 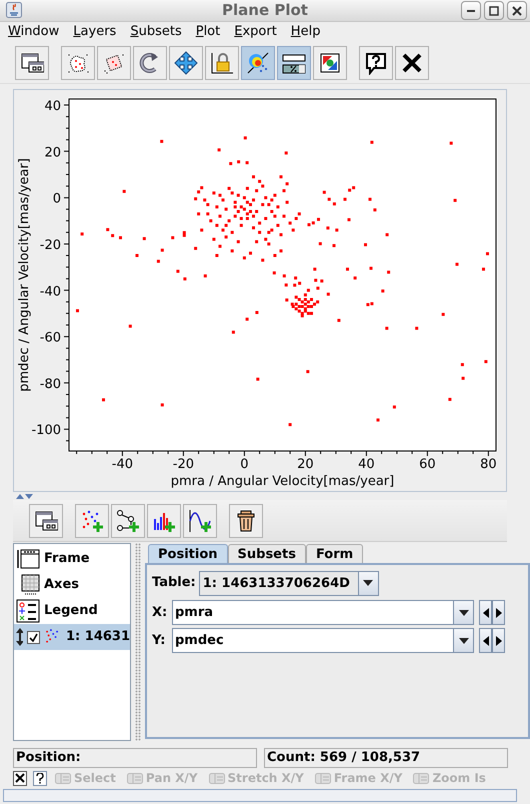 What do you see at coordinates (138, 642) in the screenshot?
I see `splitter-handle` at bounding box center [138, 642].